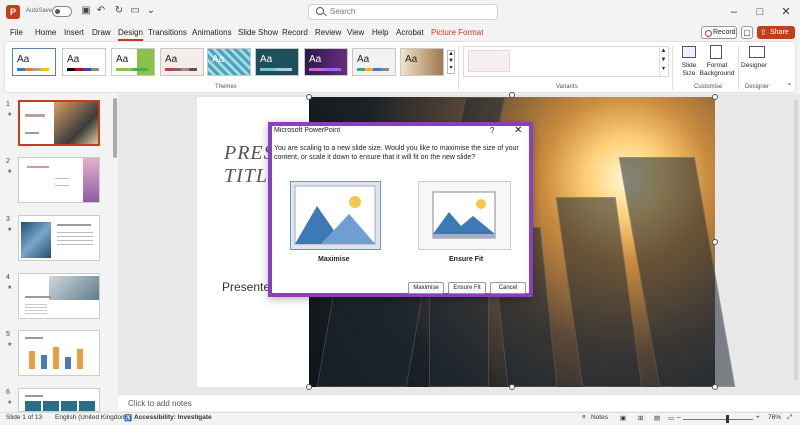 This screenshot has height=425, width=800. I want to click on share-button: Share, so click(776, 32).